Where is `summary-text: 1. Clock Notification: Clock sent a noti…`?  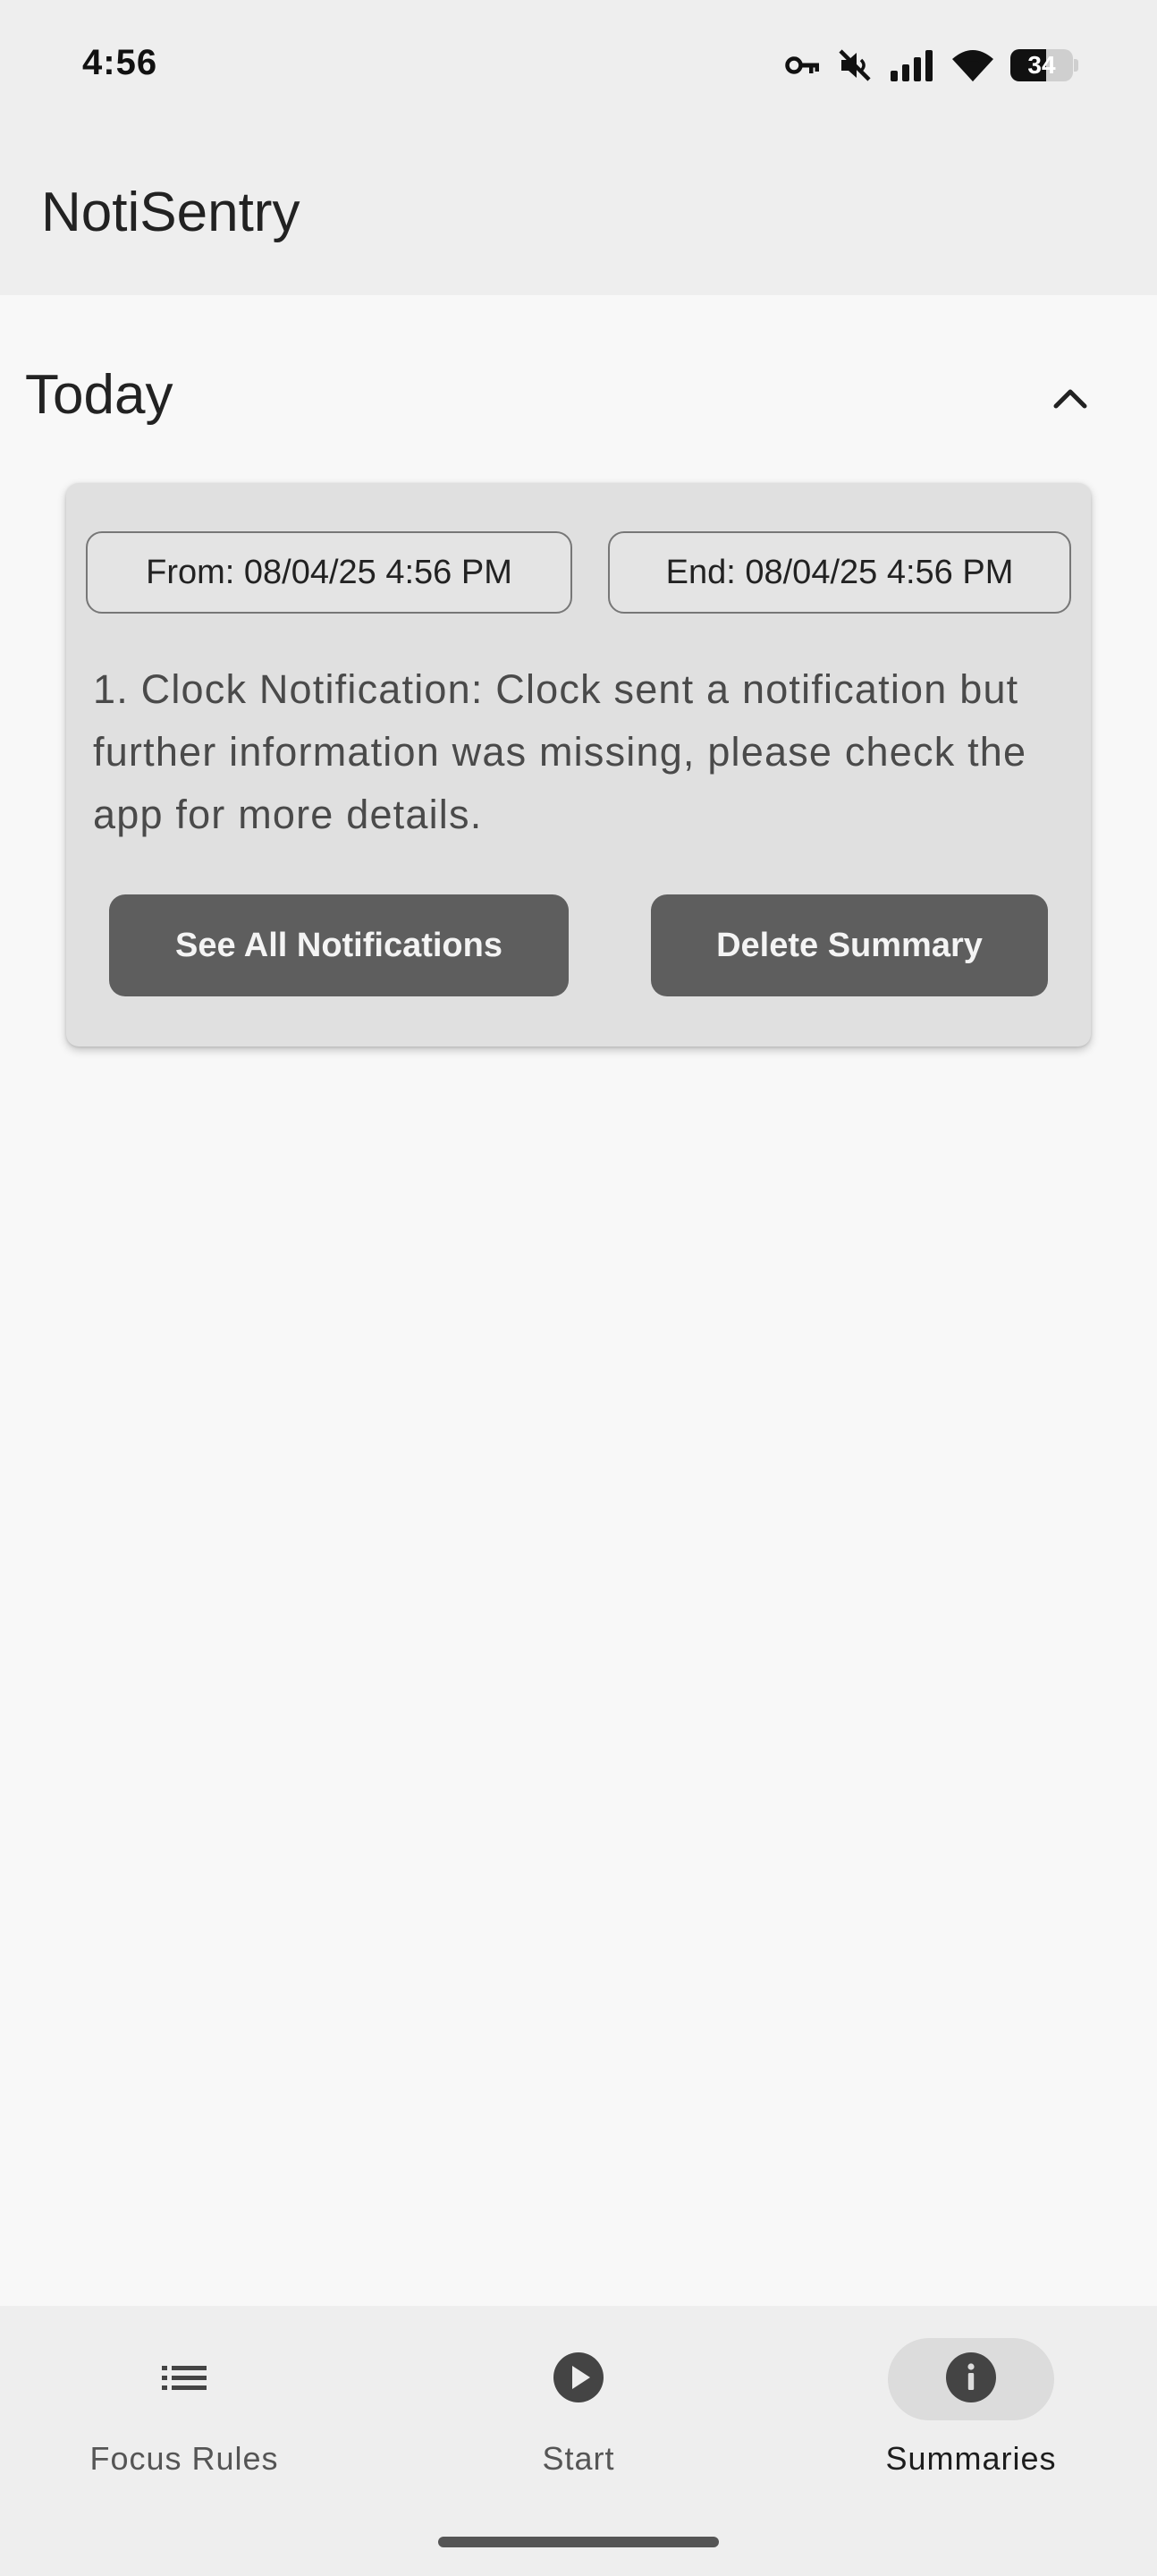 summary-text: 1. Clock Notification: Clock sent a noti… is located at coordinates (560, 751).